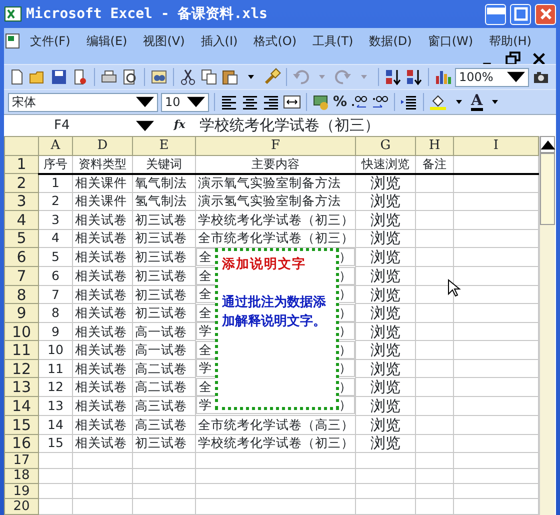 Image resolution: width=560 pixels, height=515 pixels. Describe the element at coordinates (161, 331) in the screenshot. I see `table-cell: 高一试卷` at that location.